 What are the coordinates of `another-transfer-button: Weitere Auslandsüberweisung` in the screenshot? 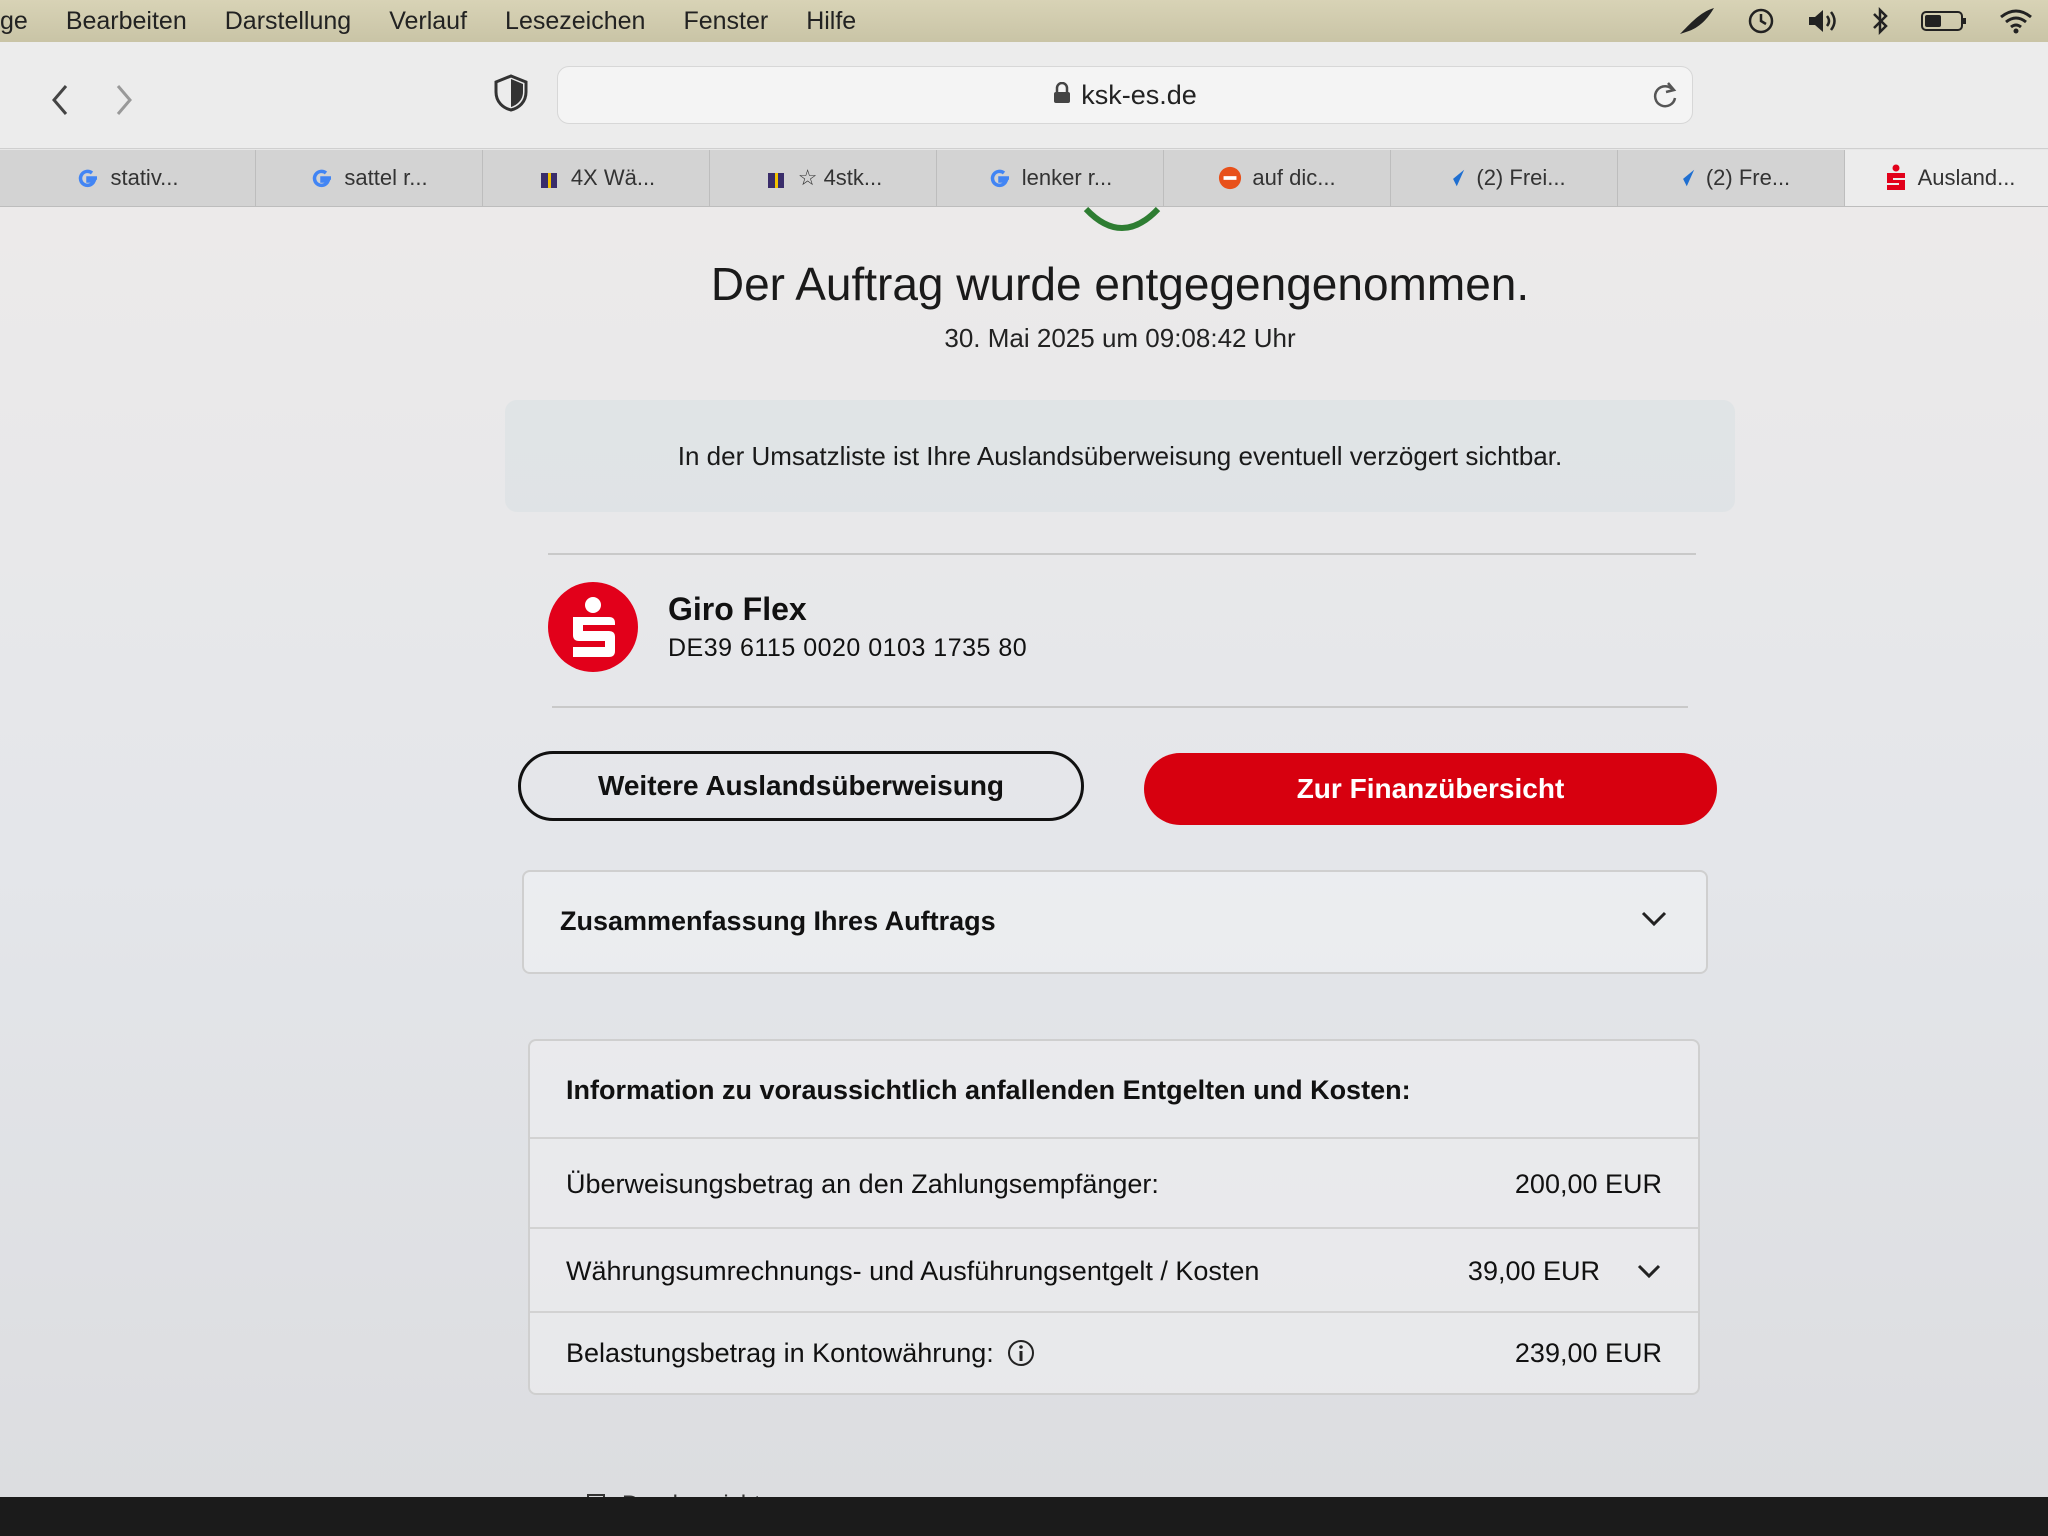 It's located at (801, 786).